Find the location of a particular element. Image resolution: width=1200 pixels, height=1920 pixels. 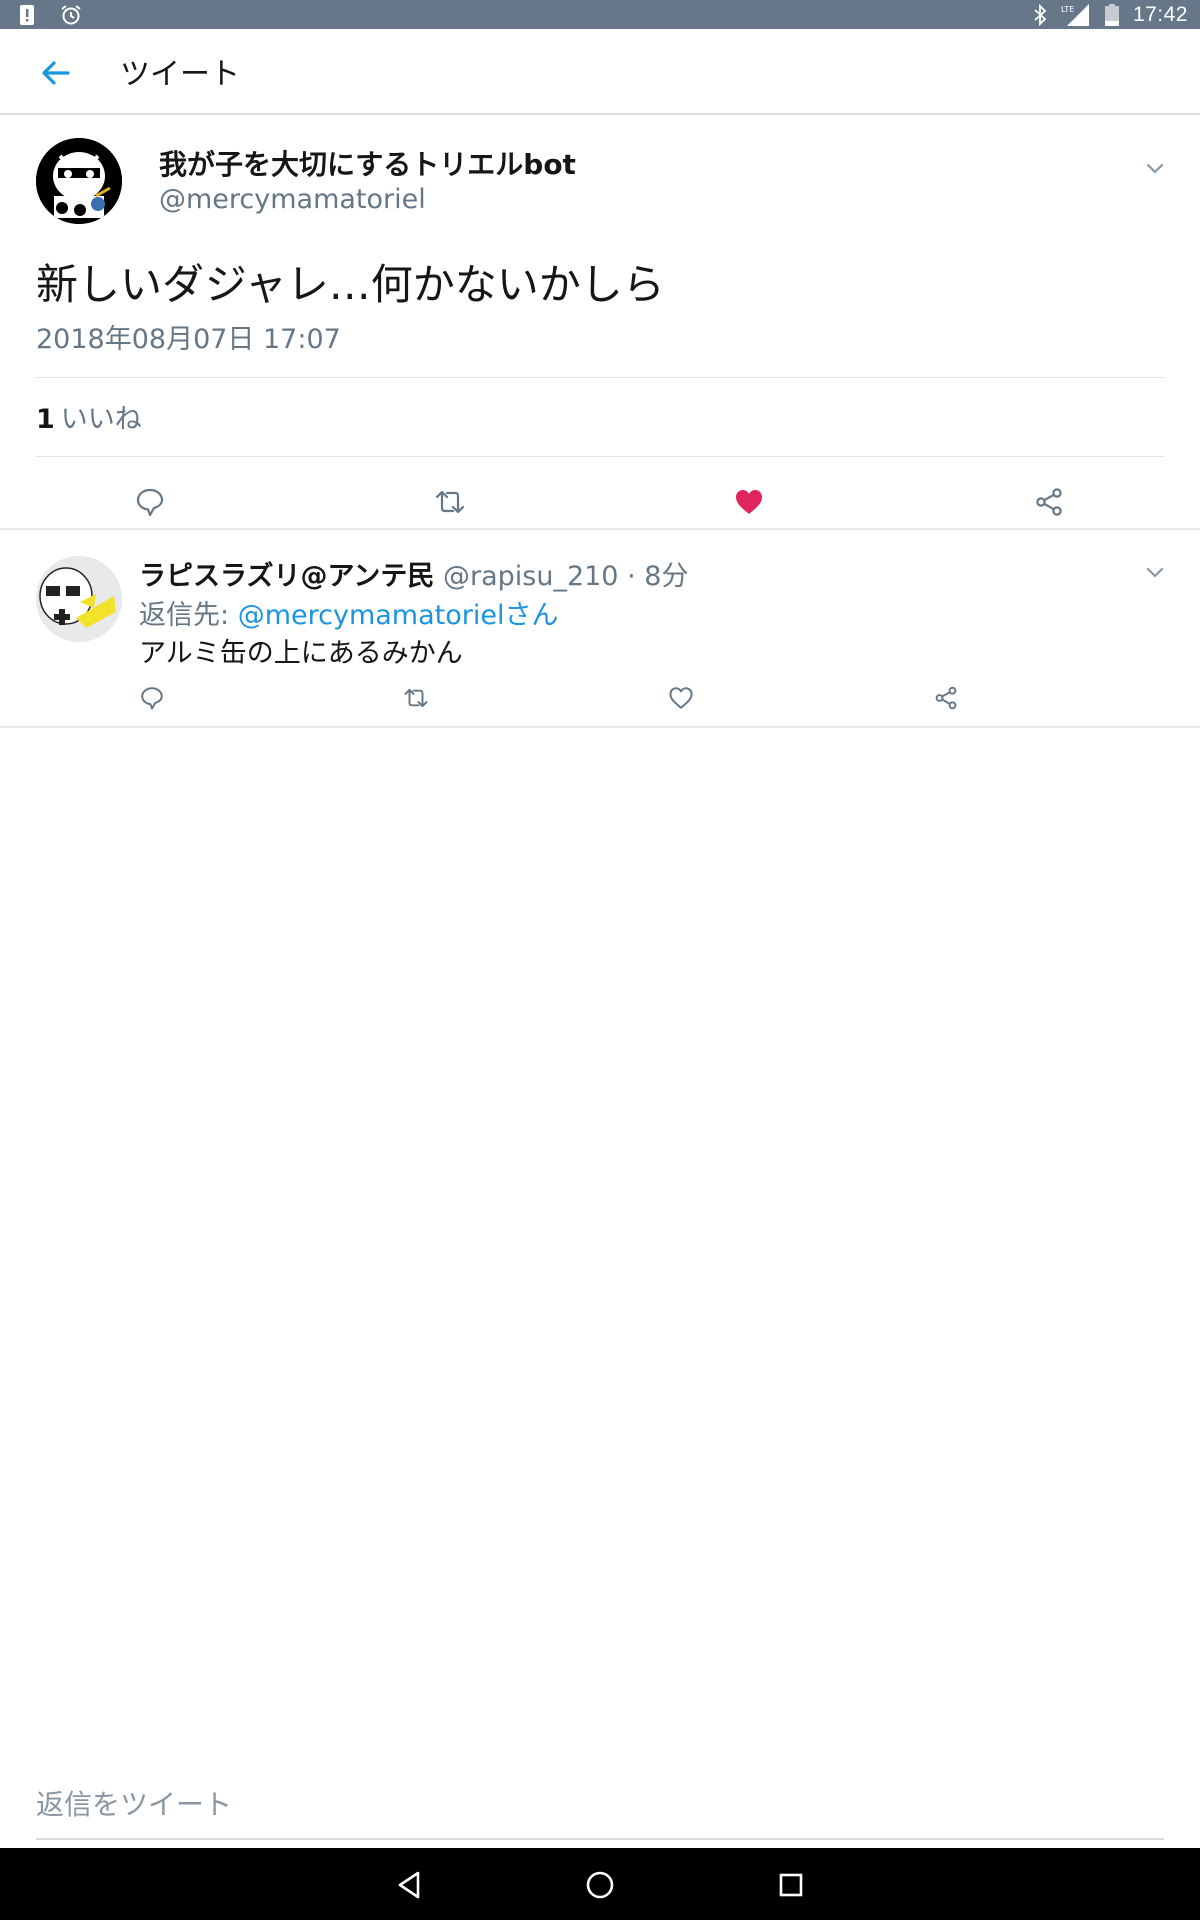

clock-time: 17:42 is located at coordinates (1160, 14).